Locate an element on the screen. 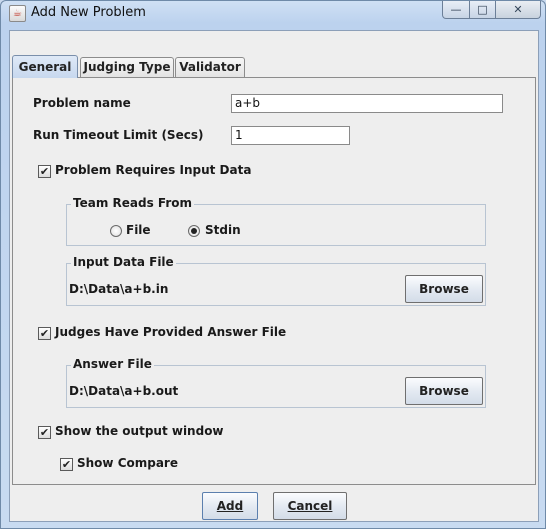 This screenshot has width=546, height=529. problem-name-input: a+b is located at coordinates (367, 103).